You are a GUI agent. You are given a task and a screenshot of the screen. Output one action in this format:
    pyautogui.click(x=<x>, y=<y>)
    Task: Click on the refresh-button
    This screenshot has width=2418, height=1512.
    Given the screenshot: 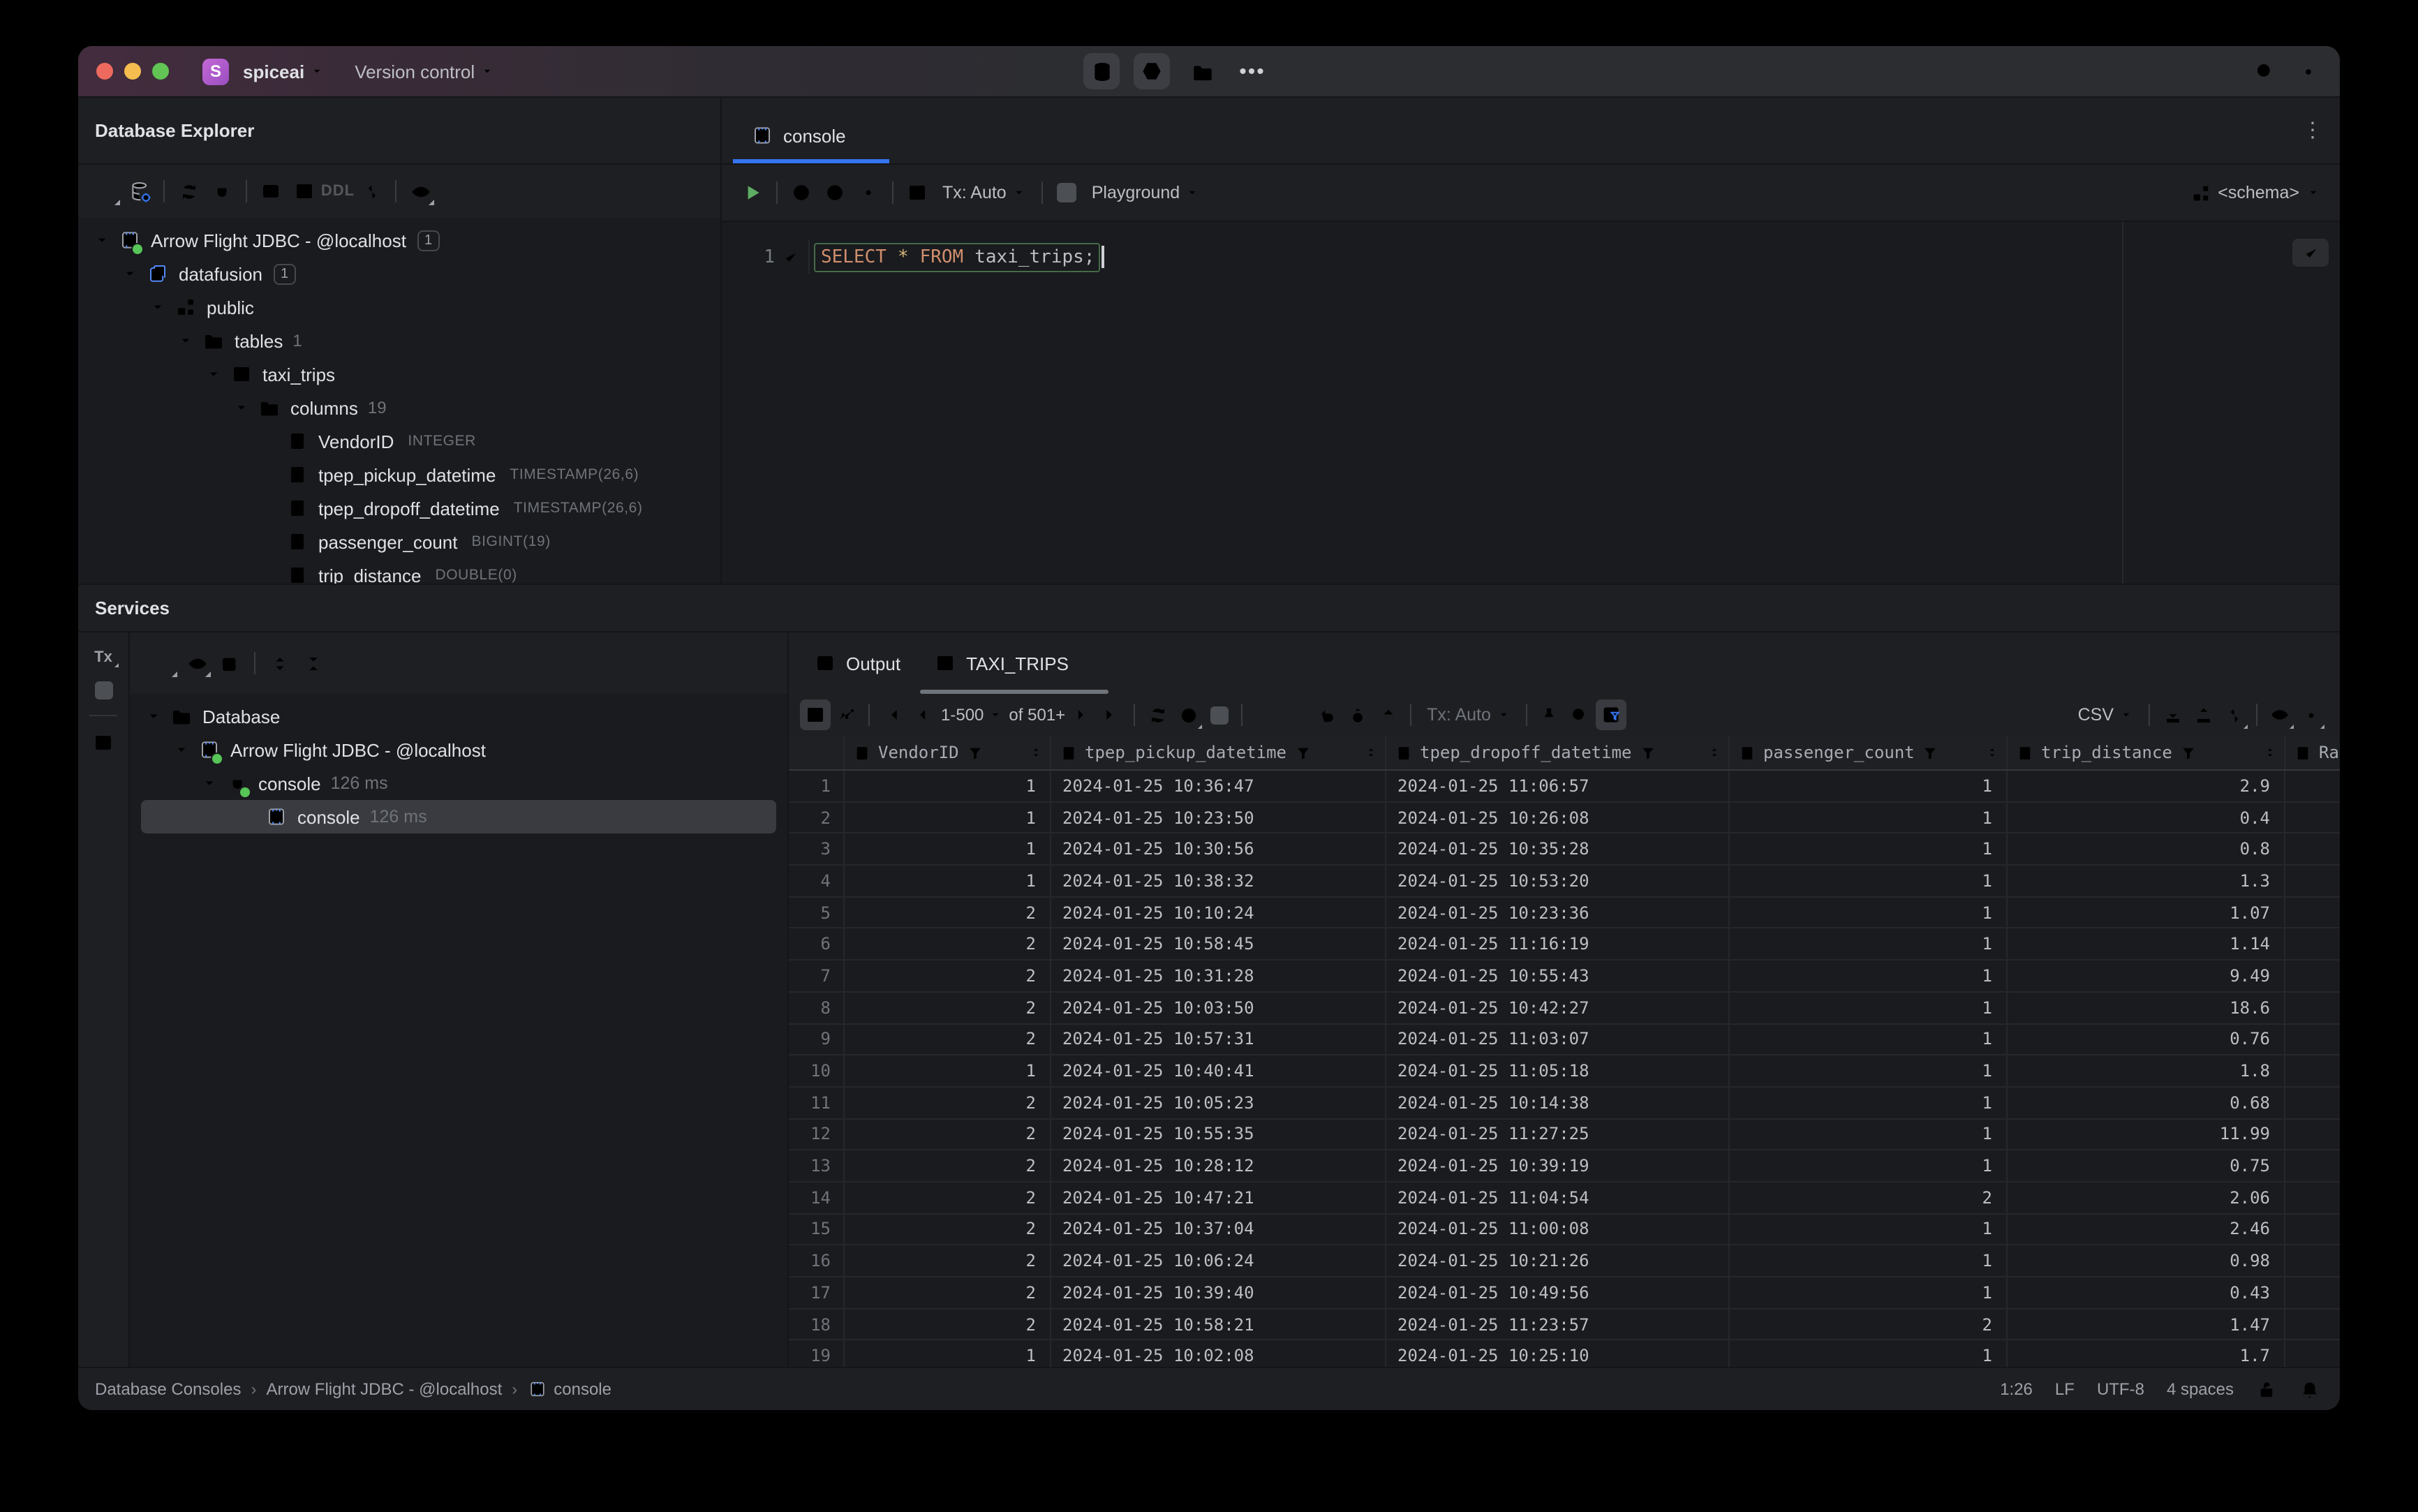 What is the action you would take?
    pyautogui.click(x=189, y=191)
    